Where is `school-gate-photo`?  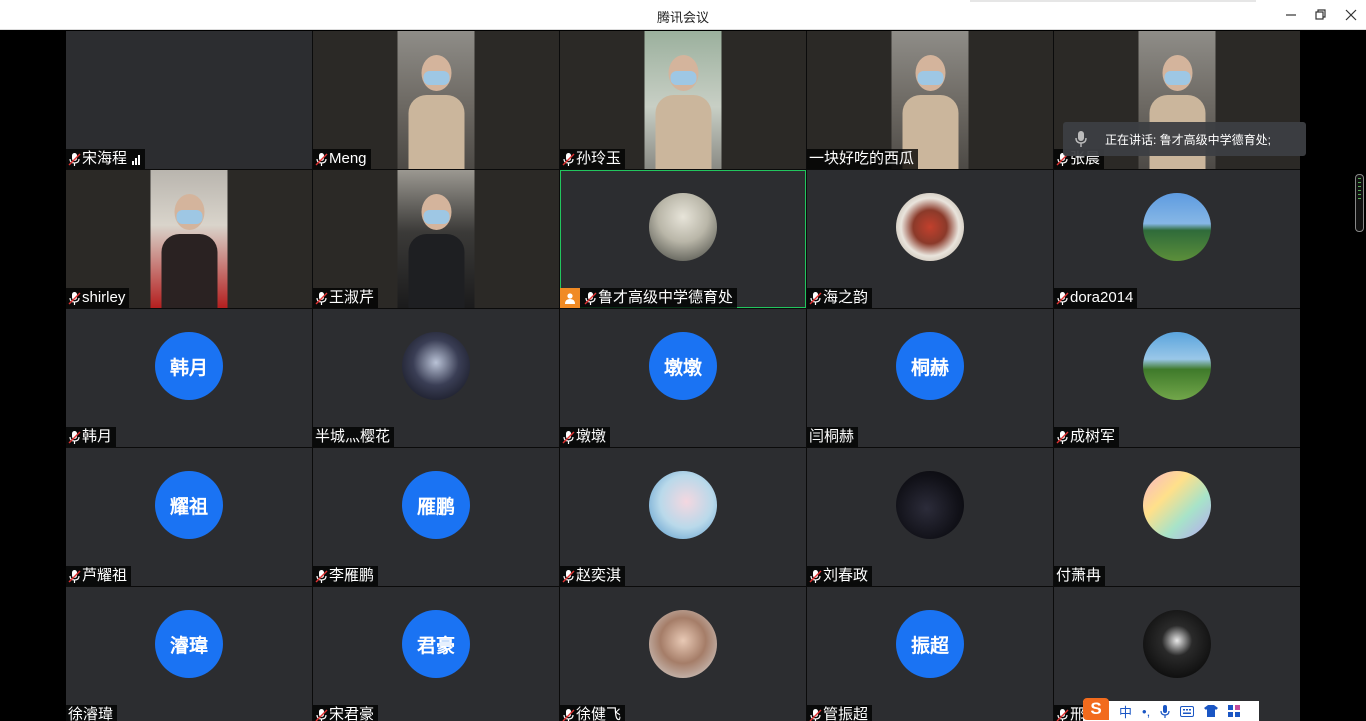 school-gate-photo is located at coordinates (683, 227).